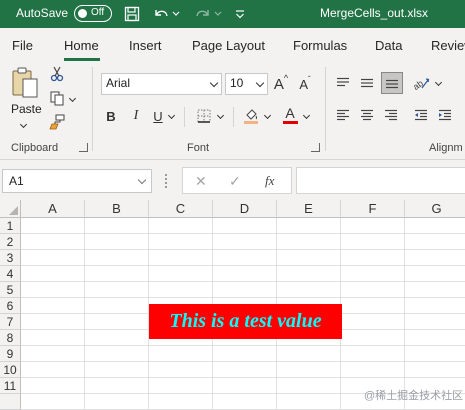 This screenshot has width=465, height=410. I want to click on font-name-select: Arial, so click(161, 84).